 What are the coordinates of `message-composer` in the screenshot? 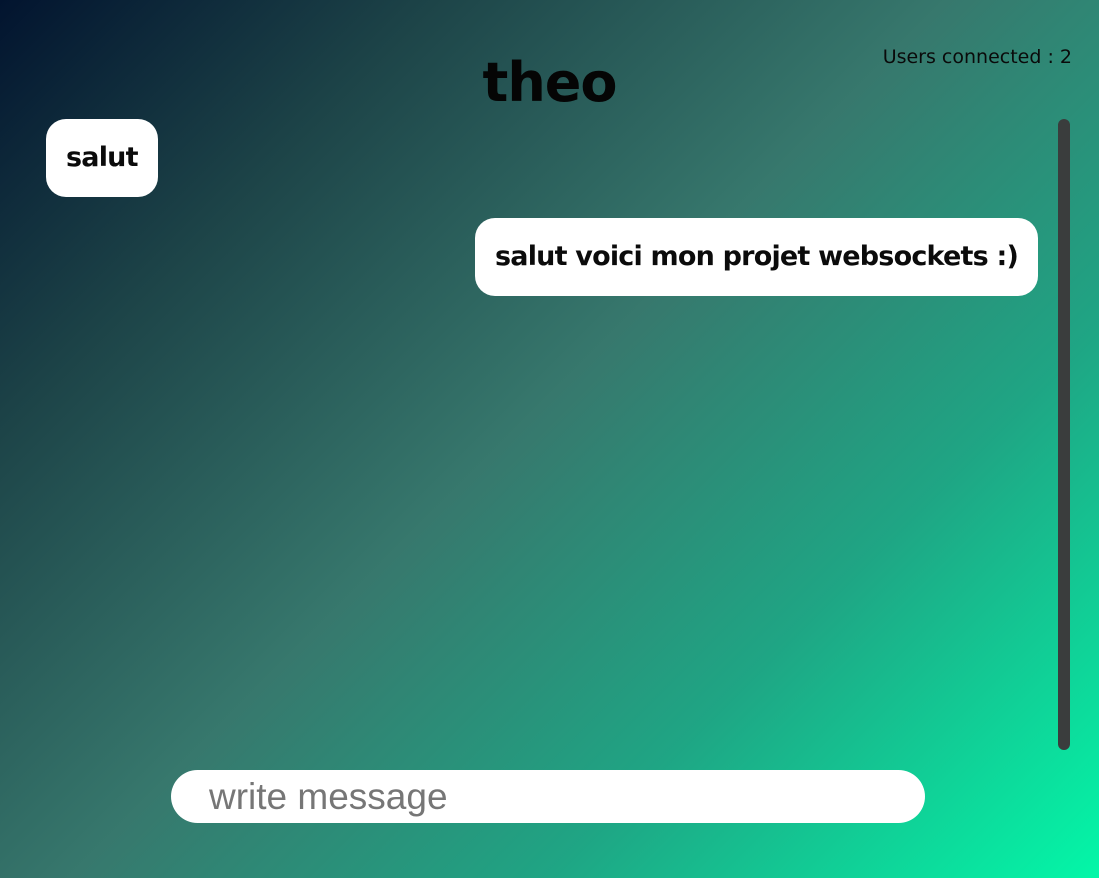 It's located at (548, 796).